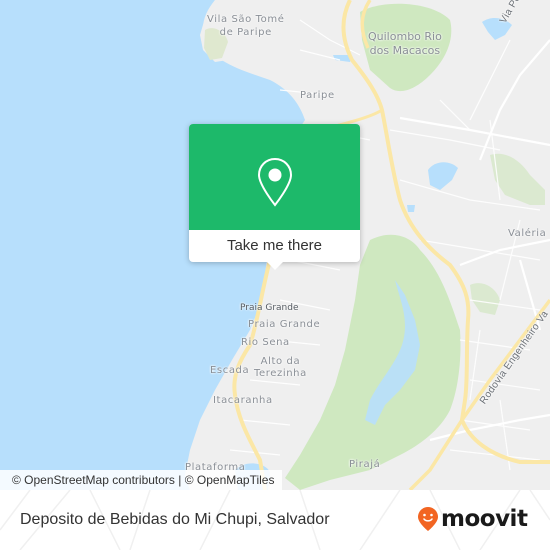 This screenshot has width=550, height=550. What do you see at coordinates (284, 324) in the screenshot?
I see `label-praia-grande: Praia Grande` at bounding box center [284, 324].